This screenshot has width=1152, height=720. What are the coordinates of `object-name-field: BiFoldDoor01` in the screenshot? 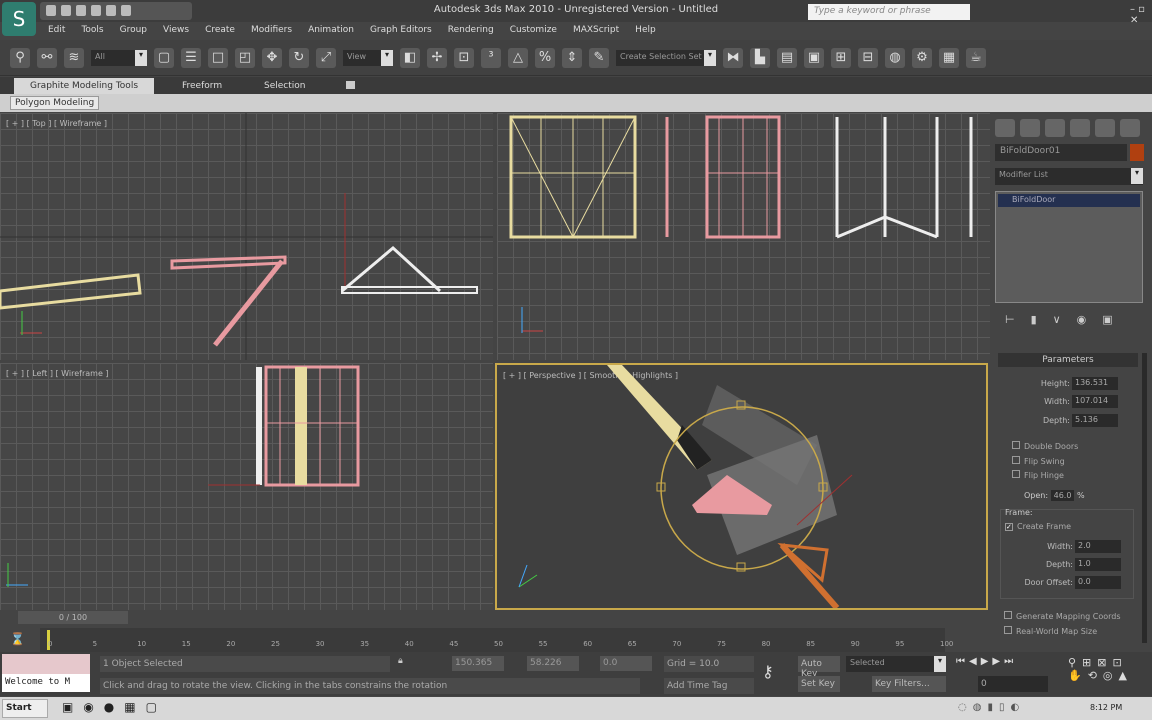 It's located at (1061, 152).